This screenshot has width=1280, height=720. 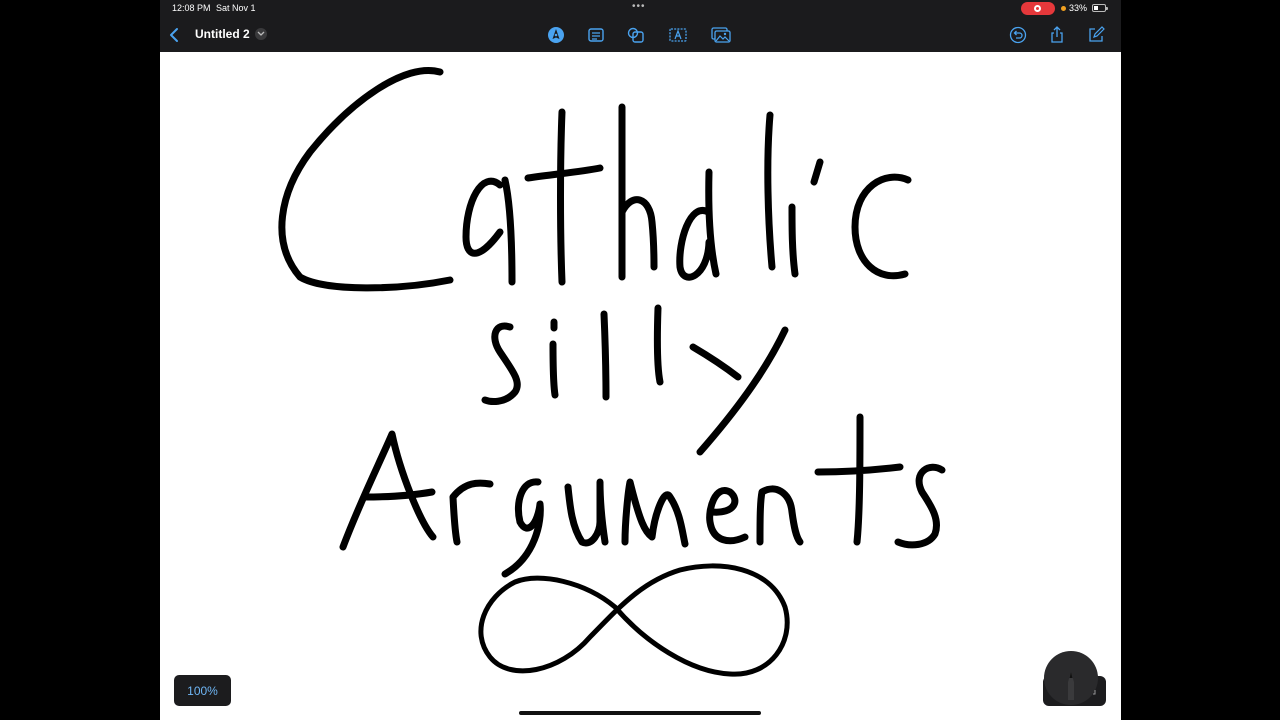 I want to click on privacy-indicator-icon, so click(x=1063, y=8).